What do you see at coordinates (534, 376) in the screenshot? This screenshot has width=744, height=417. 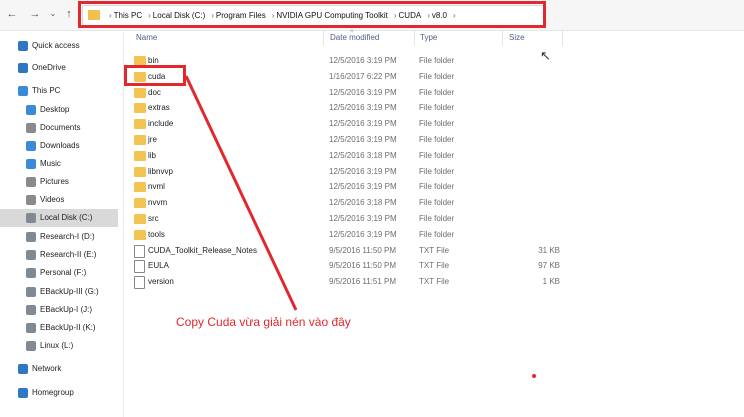 I see `annotation-dot` at bounding box center [534, 376].